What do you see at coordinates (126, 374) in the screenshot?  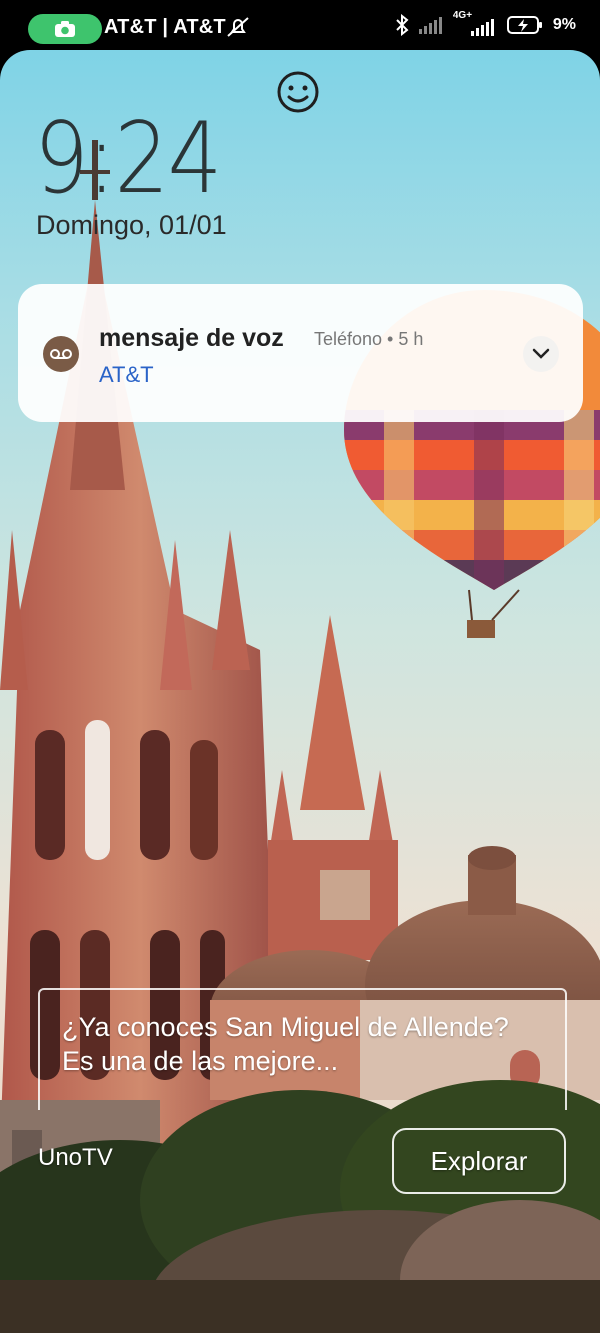 I see `notification-body: AT&T` at bounding box center [126, 374].